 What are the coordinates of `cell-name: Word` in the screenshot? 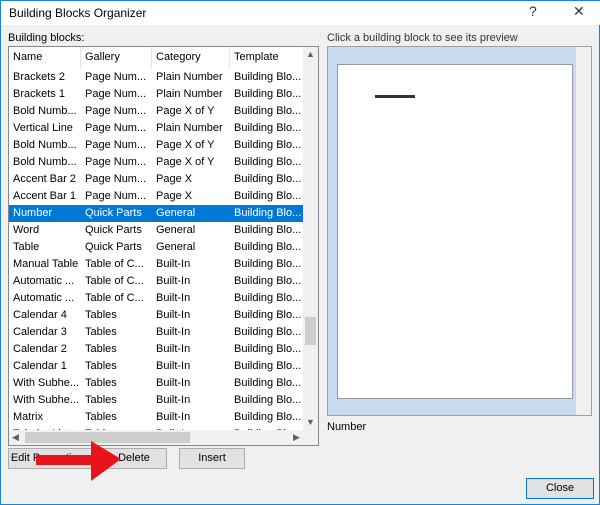 It's located at (26, 230).